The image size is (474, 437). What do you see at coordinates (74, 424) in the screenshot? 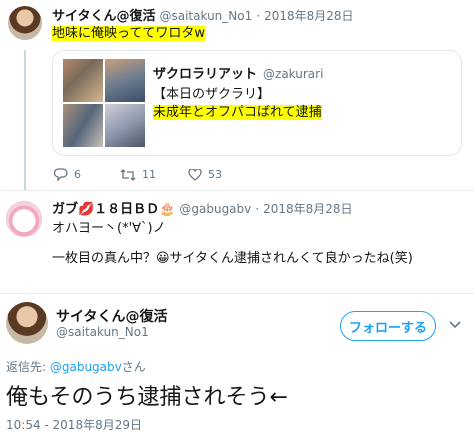
I see `timestamp: 10:54 - 2018年8月29日` at bounding box center [74, 424].